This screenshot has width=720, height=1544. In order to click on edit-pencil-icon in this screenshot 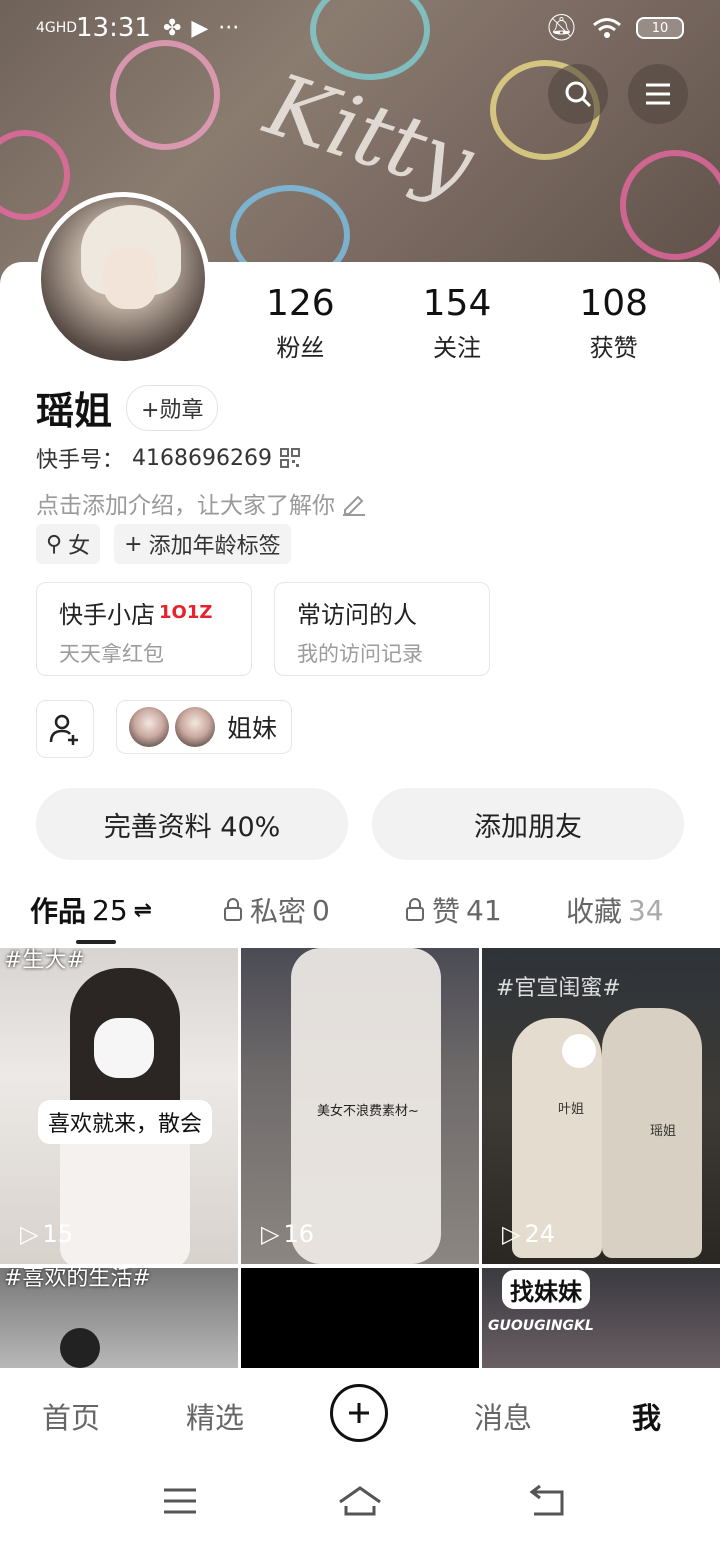, I will do `click(354, 505)`.